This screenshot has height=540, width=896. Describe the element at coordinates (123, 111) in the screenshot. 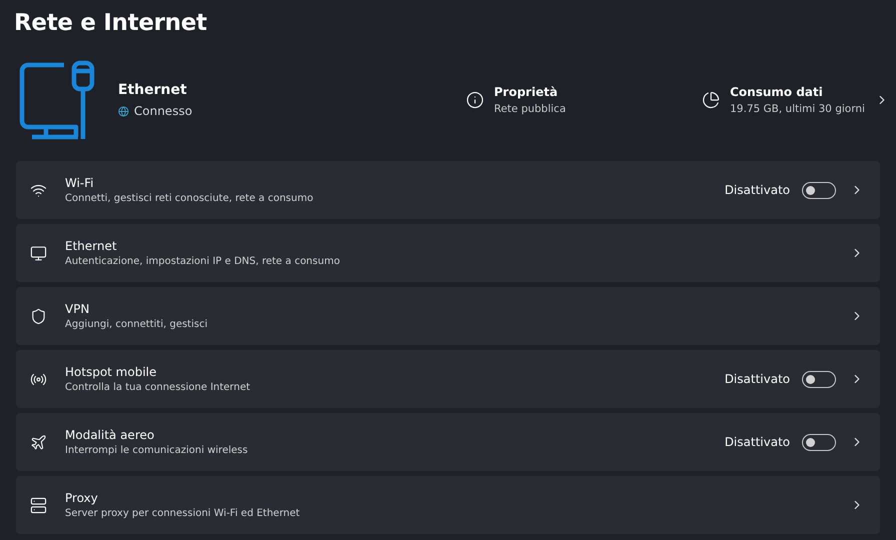

I see `globe-icon` at that location.